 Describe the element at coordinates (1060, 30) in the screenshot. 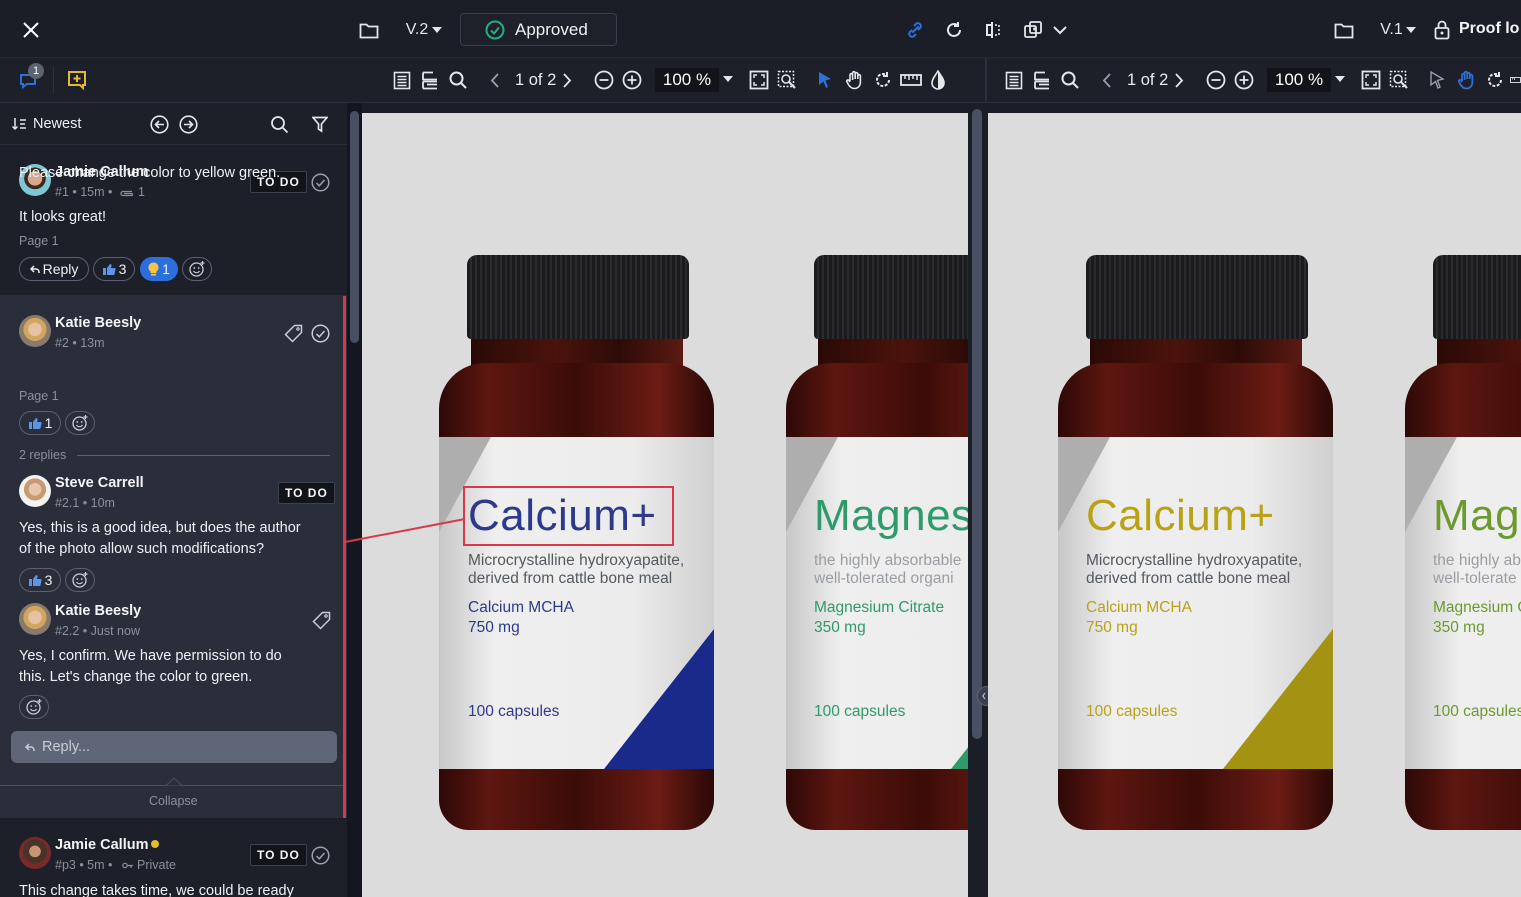

I see `compare-mode-dropdown` at that location.